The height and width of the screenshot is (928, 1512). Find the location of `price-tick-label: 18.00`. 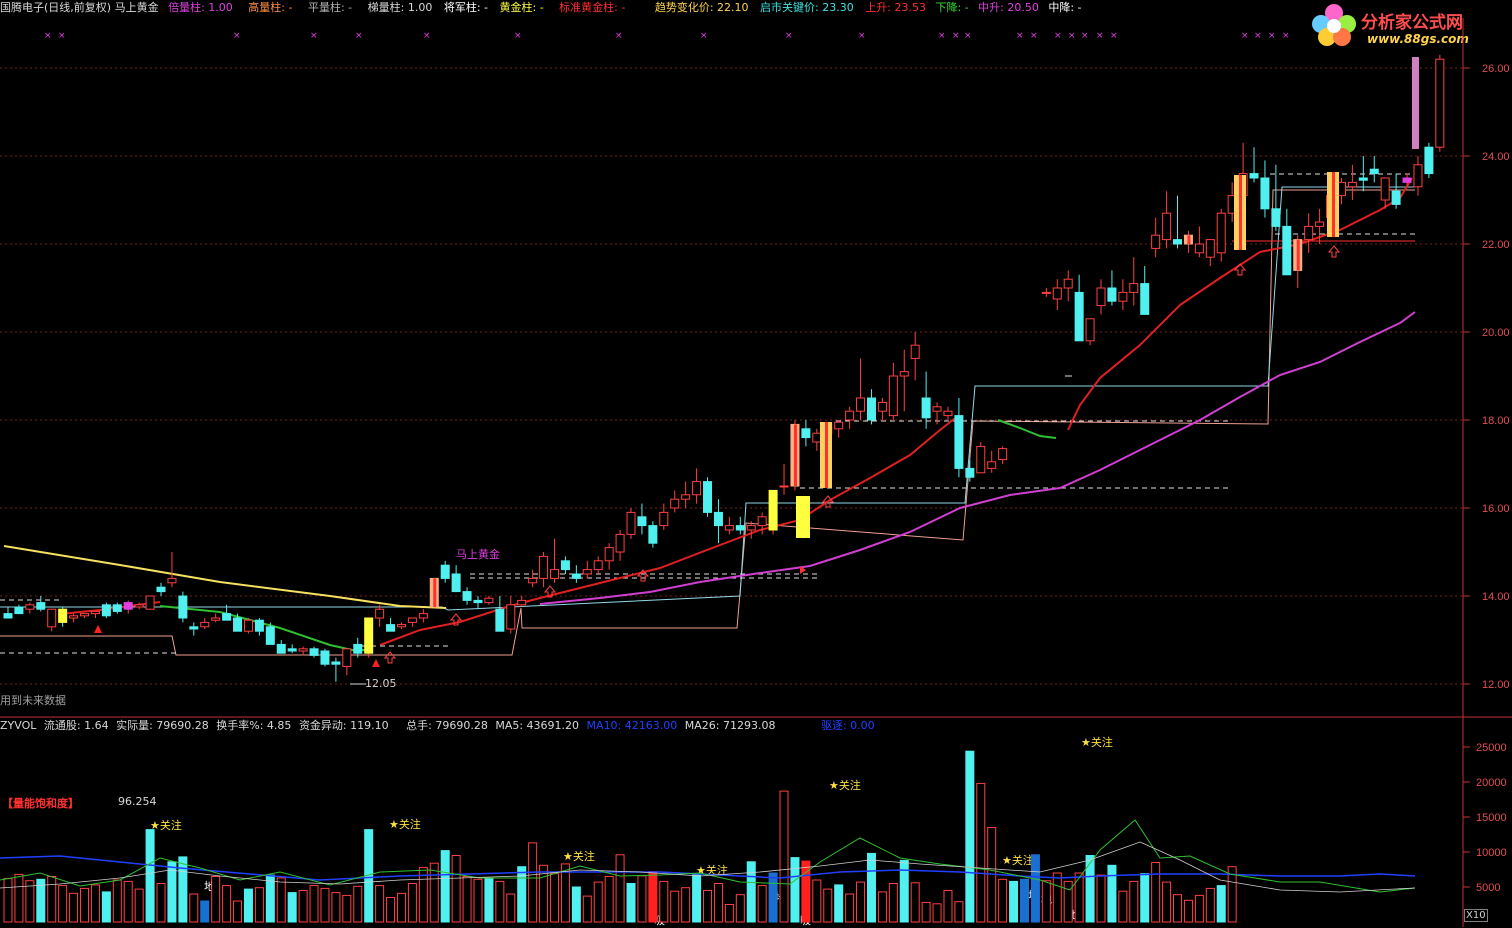

price-tick-label: 18.00 is located at coordinates (1496, 421).